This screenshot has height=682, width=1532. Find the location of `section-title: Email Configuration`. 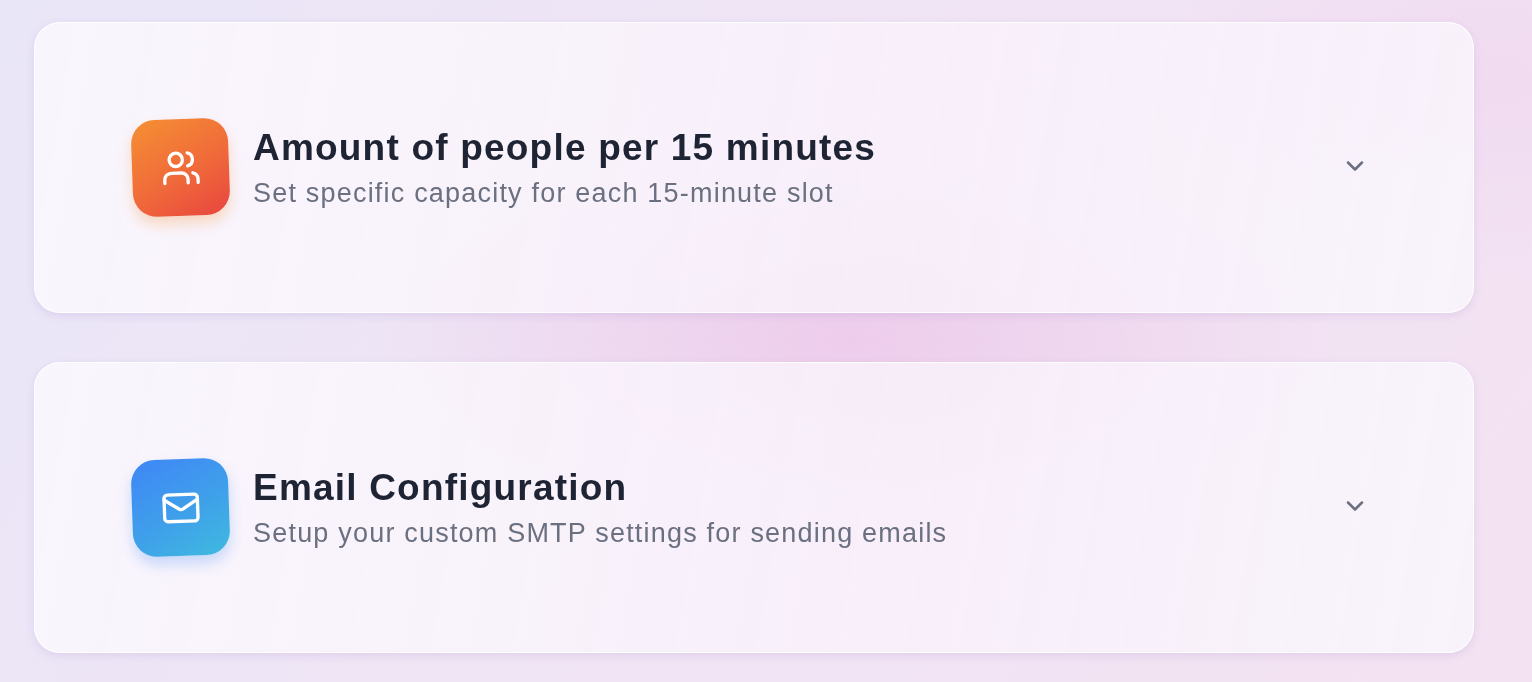

section-title: Email Configuration is located at coordinates (441, 487).